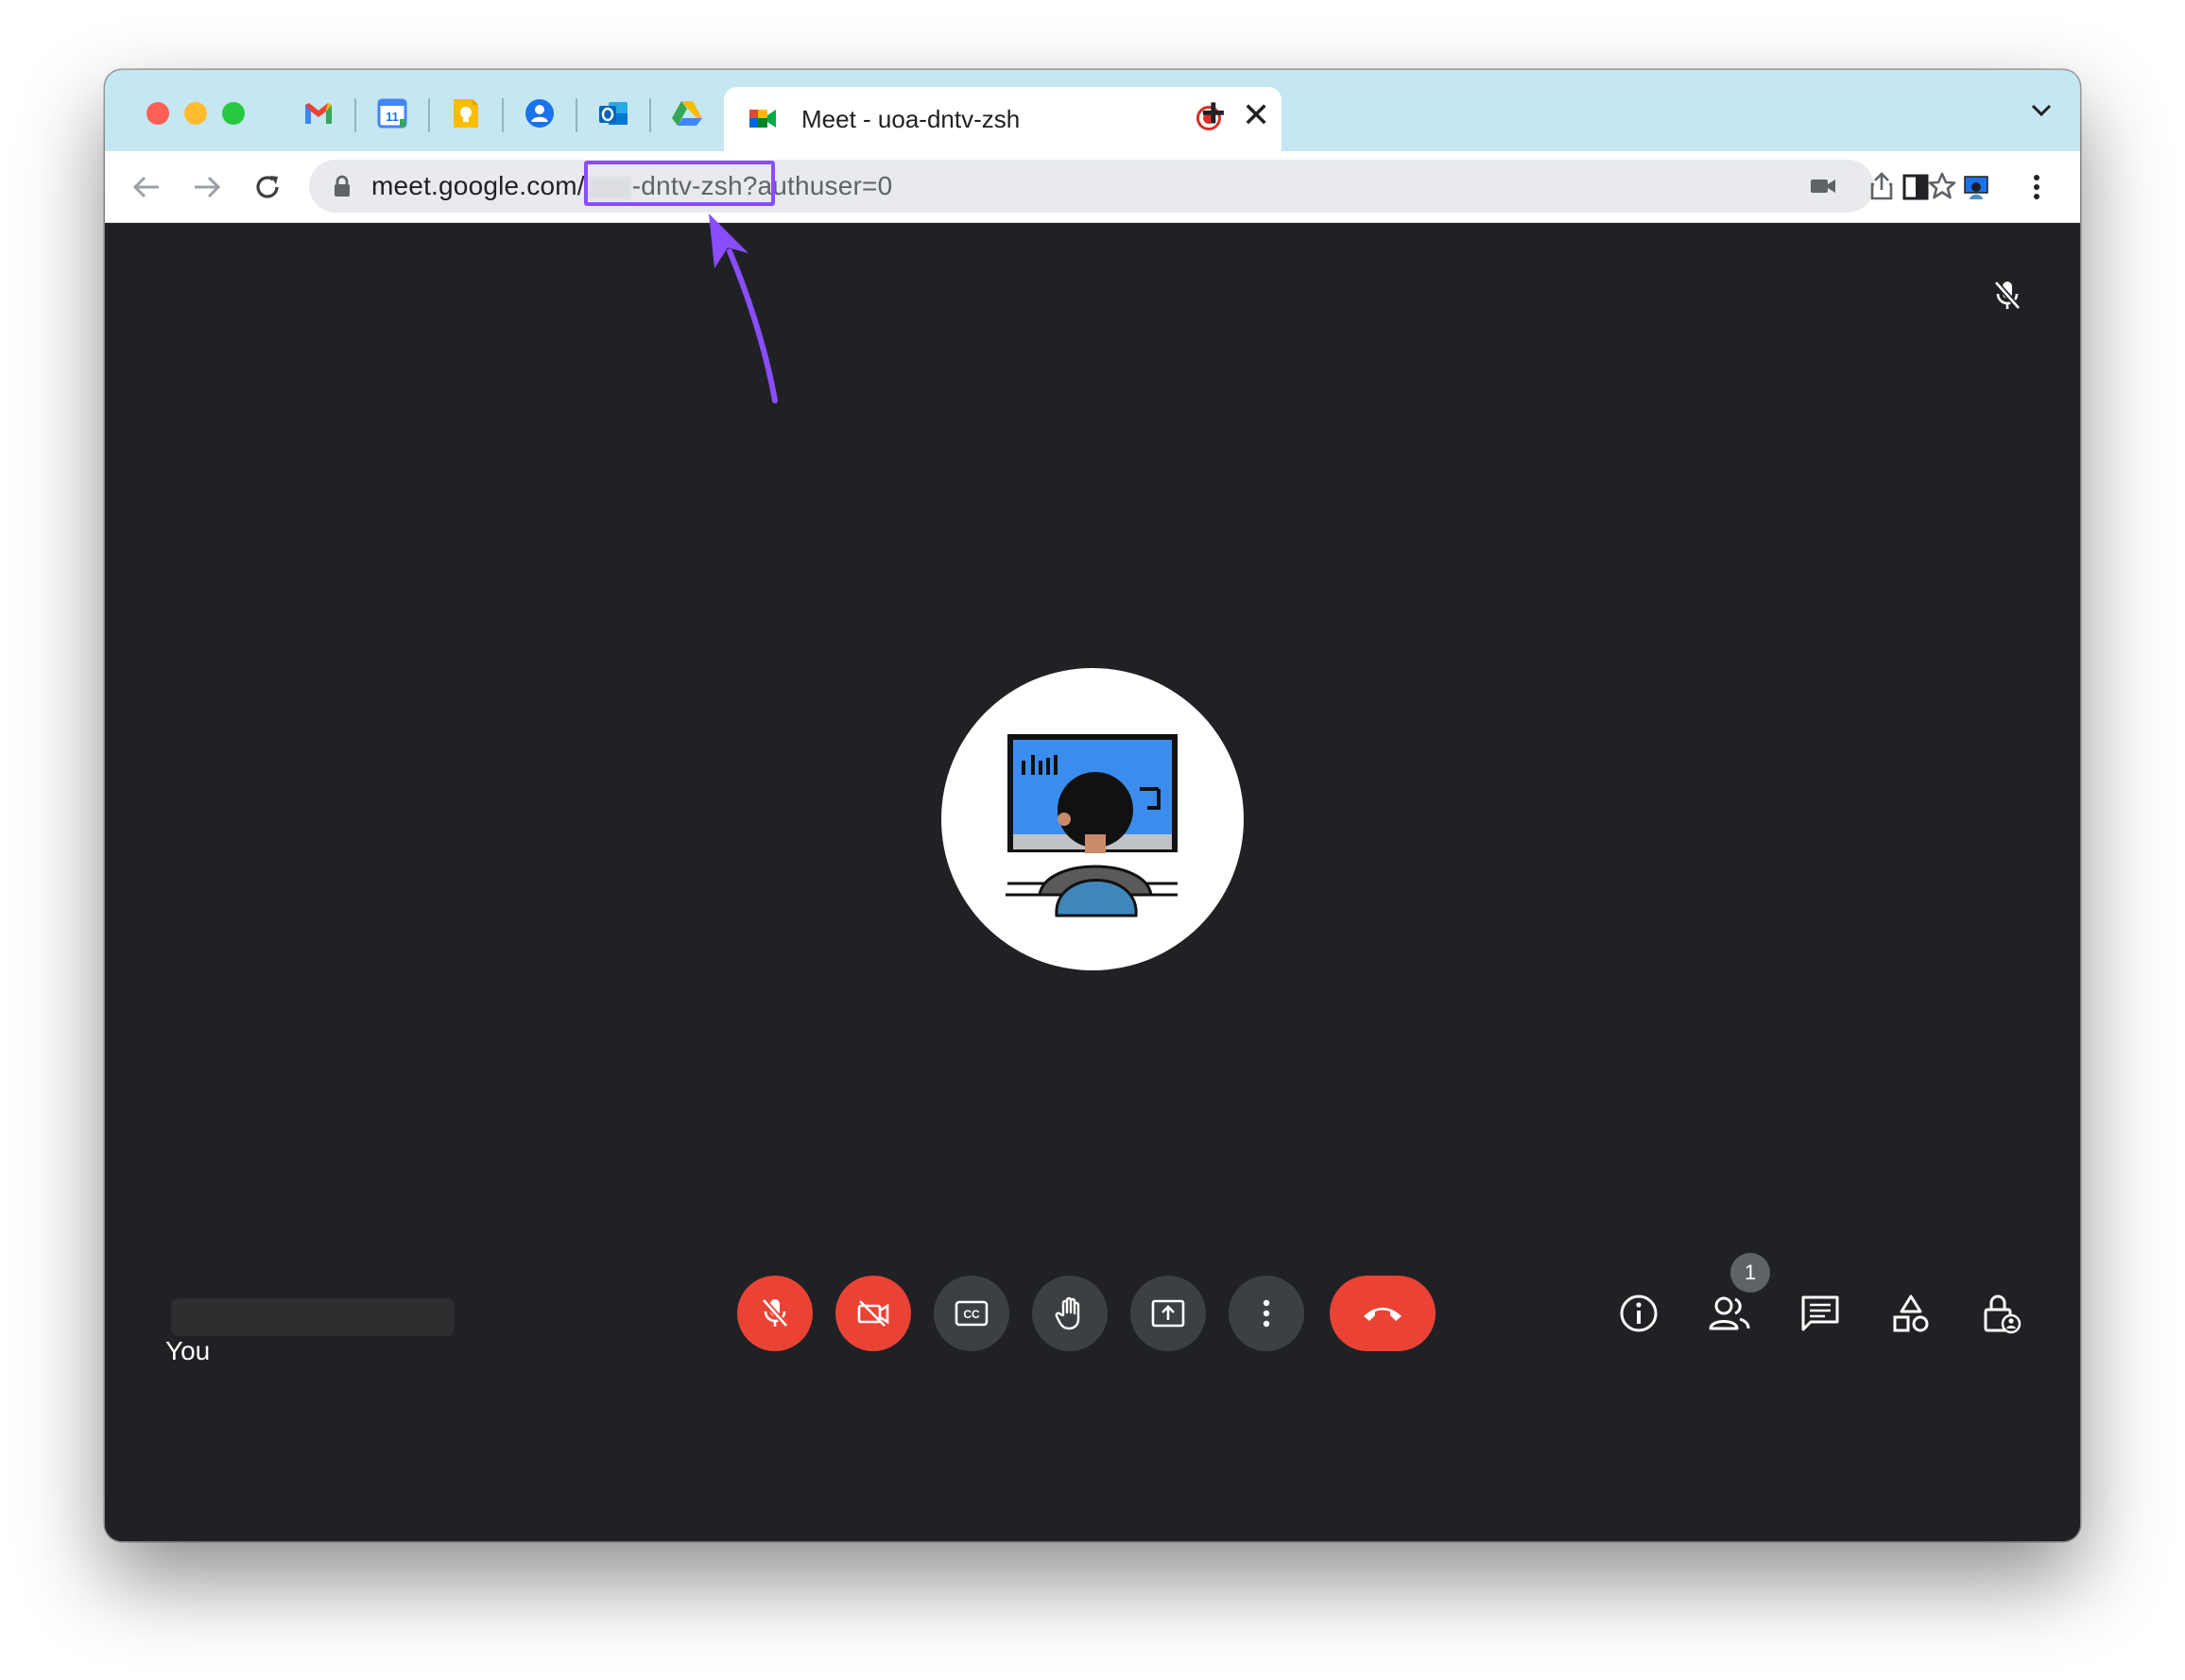 This screenshot has width=2185, height=1680. I want to click on arrow-right-icon, so click(208, 187).